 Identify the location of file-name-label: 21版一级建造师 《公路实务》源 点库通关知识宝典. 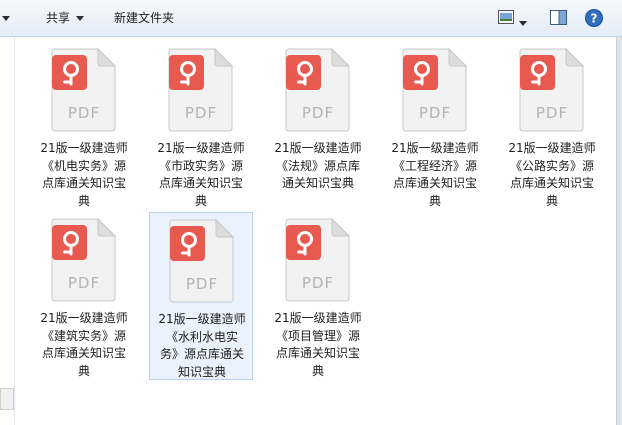
(552, 175).